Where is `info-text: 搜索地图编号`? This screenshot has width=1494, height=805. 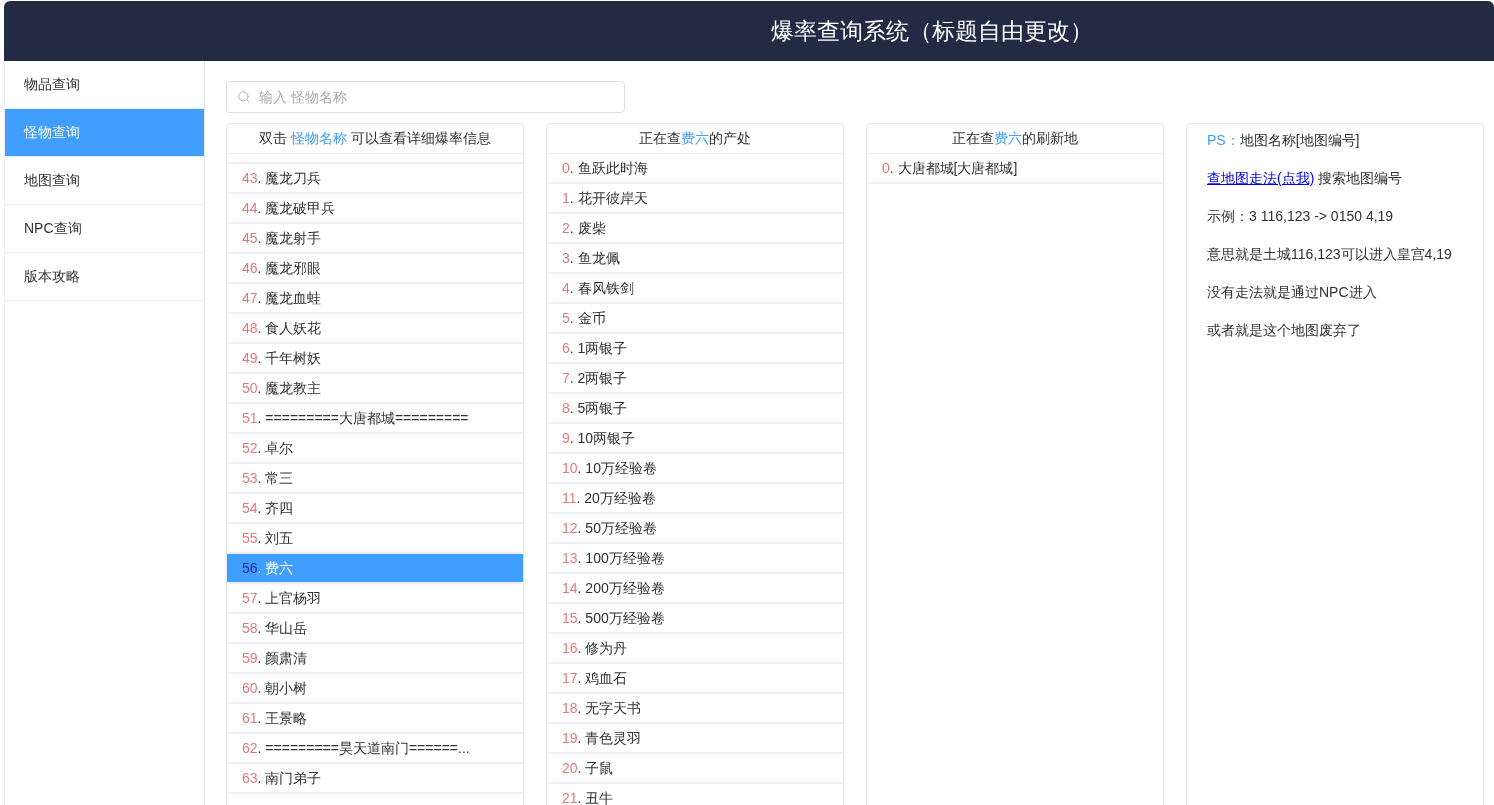 info-text: 搜索地图编号 is located at coordinates (1360, 178).